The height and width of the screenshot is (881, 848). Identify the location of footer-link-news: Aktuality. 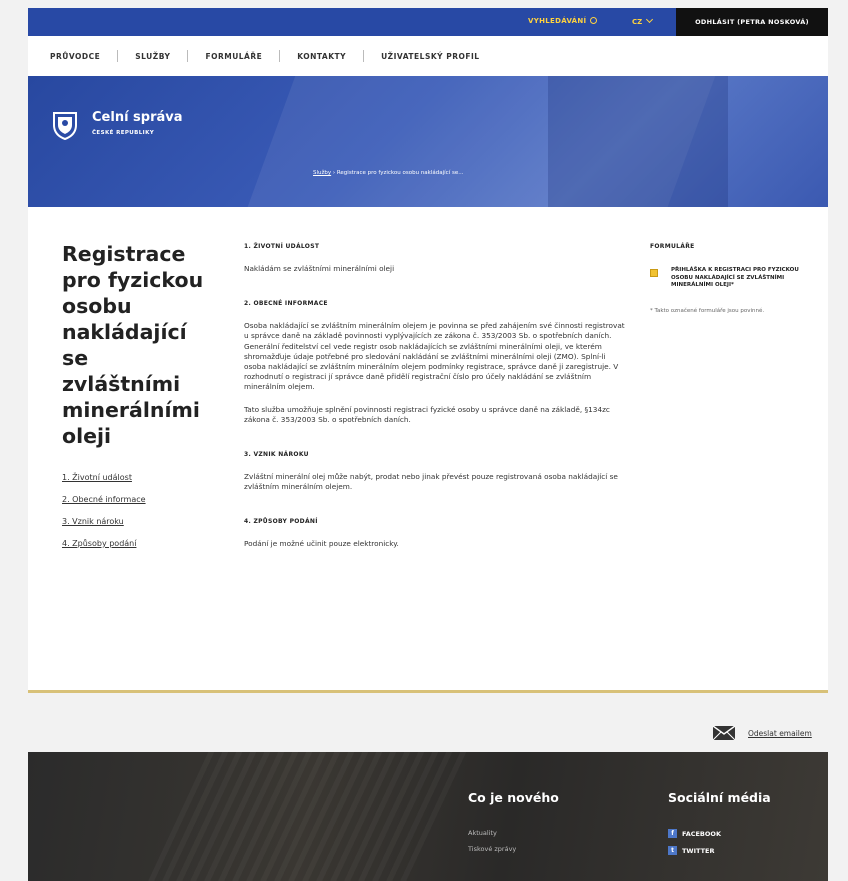
(513, 833).